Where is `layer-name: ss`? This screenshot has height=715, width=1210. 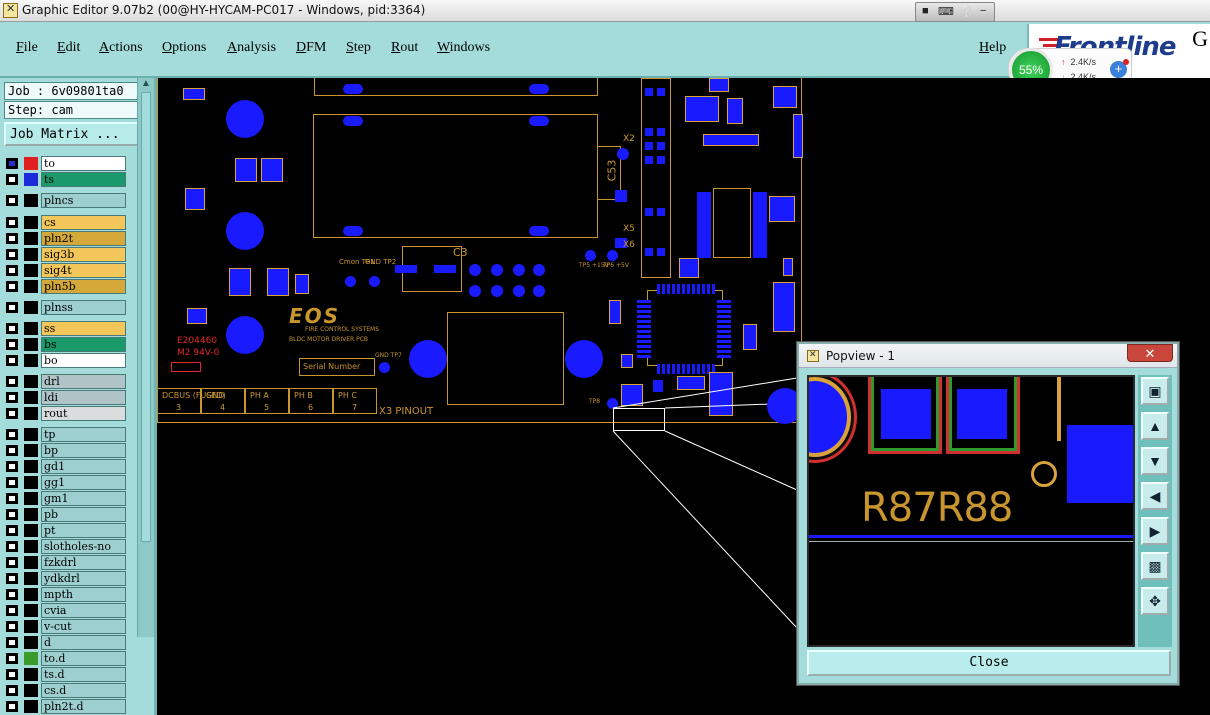 layer-name: ss is located at coordinates (83, 328).